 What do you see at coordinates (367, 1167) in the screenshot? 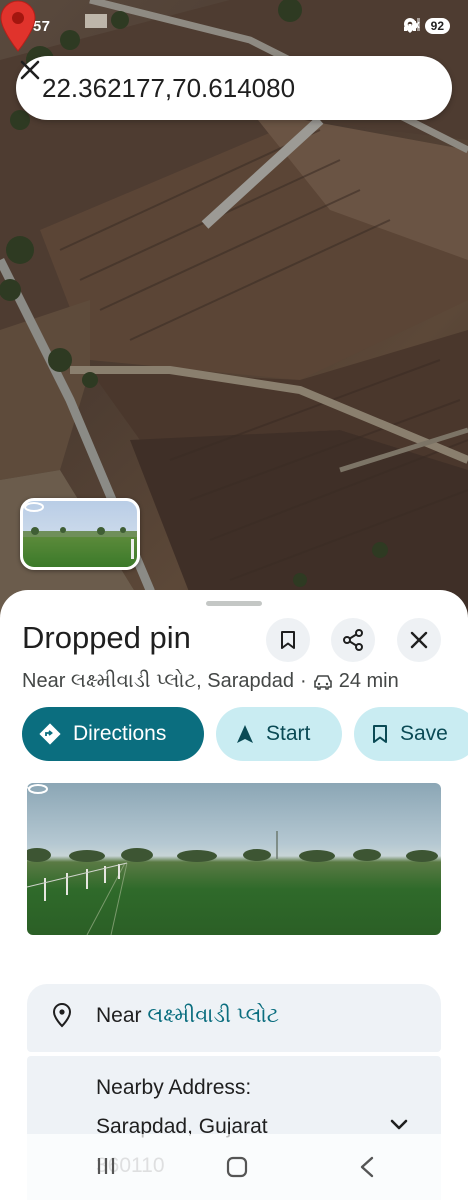
I see `back-icon` at bounding box center [367, 1167].